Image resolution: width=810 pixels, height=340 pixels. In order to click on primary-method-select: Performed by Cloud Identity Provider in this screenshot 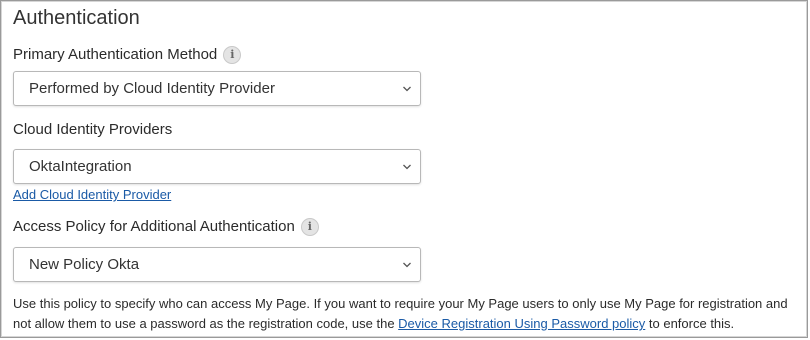, I will do `click(217, 88)`.